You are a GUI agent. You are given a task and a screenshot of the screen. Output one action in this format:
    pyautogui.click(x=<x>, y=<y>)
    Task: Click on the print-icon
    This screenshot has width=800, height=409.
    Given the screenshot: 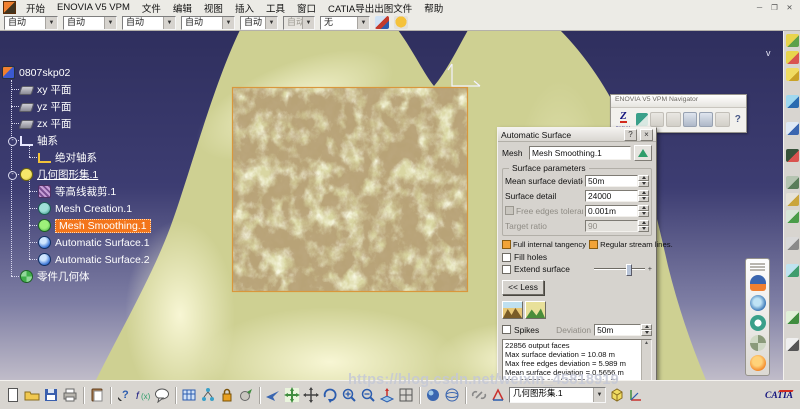 What is the action you would take?
    pyautogui.click(x=70, y=395)
    